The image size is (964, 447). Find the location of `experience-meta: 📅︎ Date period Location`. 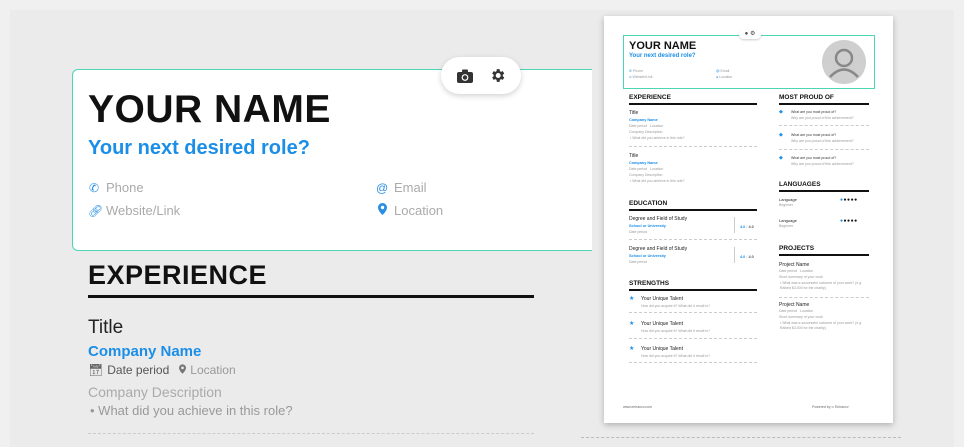

experience-meta: 📅︎ Date period Location is located at coordinates (162, 370).